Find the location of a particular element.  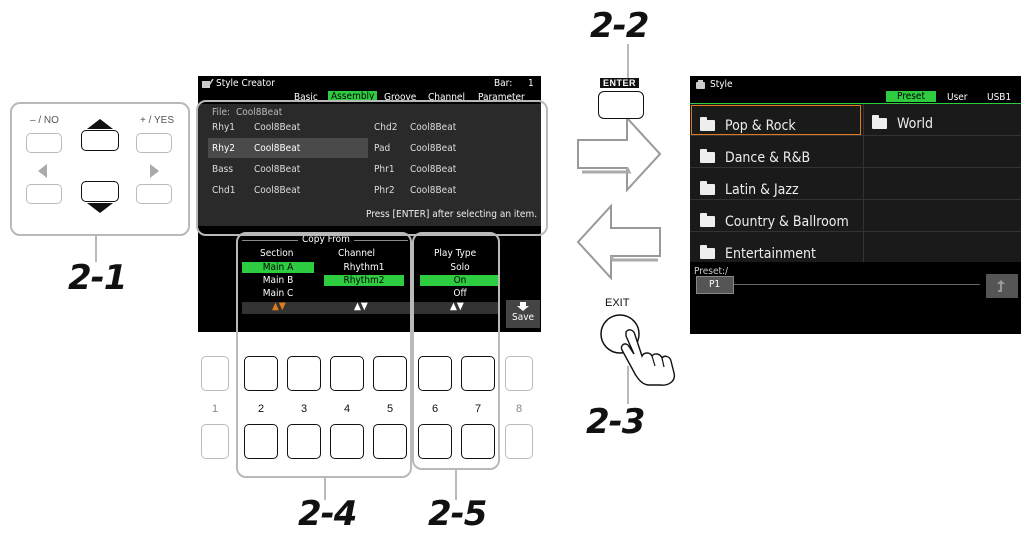

no-label: – / NO is located at coordinates (44, 120).